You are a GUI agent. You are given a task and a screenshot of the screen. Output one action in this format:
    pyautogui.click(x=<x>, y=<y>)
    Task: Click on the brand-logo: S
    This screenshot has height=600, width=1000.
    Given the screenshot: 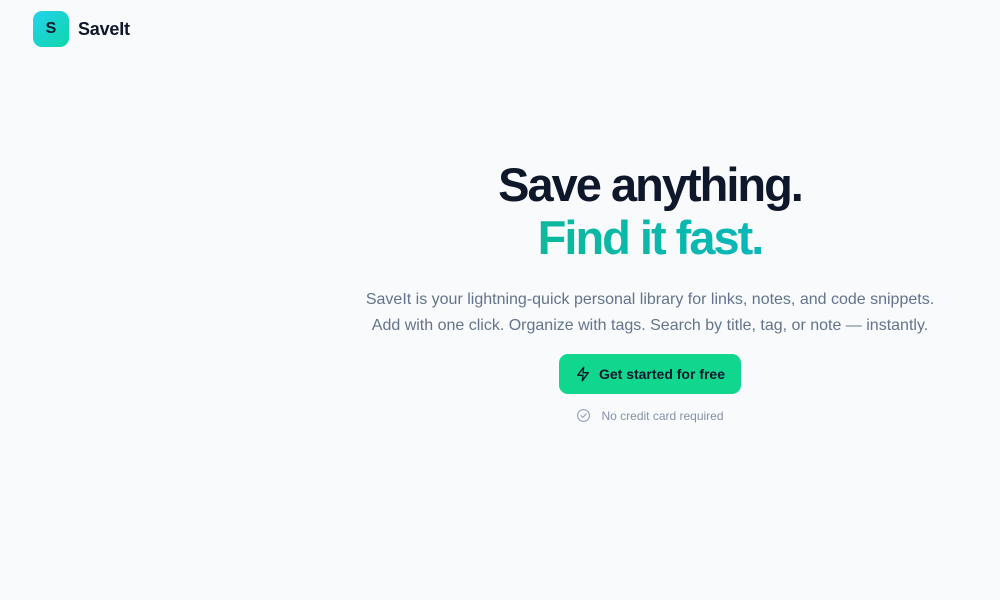 What is the action you would take?
    pyautogui.click(x=51, y=29)
    